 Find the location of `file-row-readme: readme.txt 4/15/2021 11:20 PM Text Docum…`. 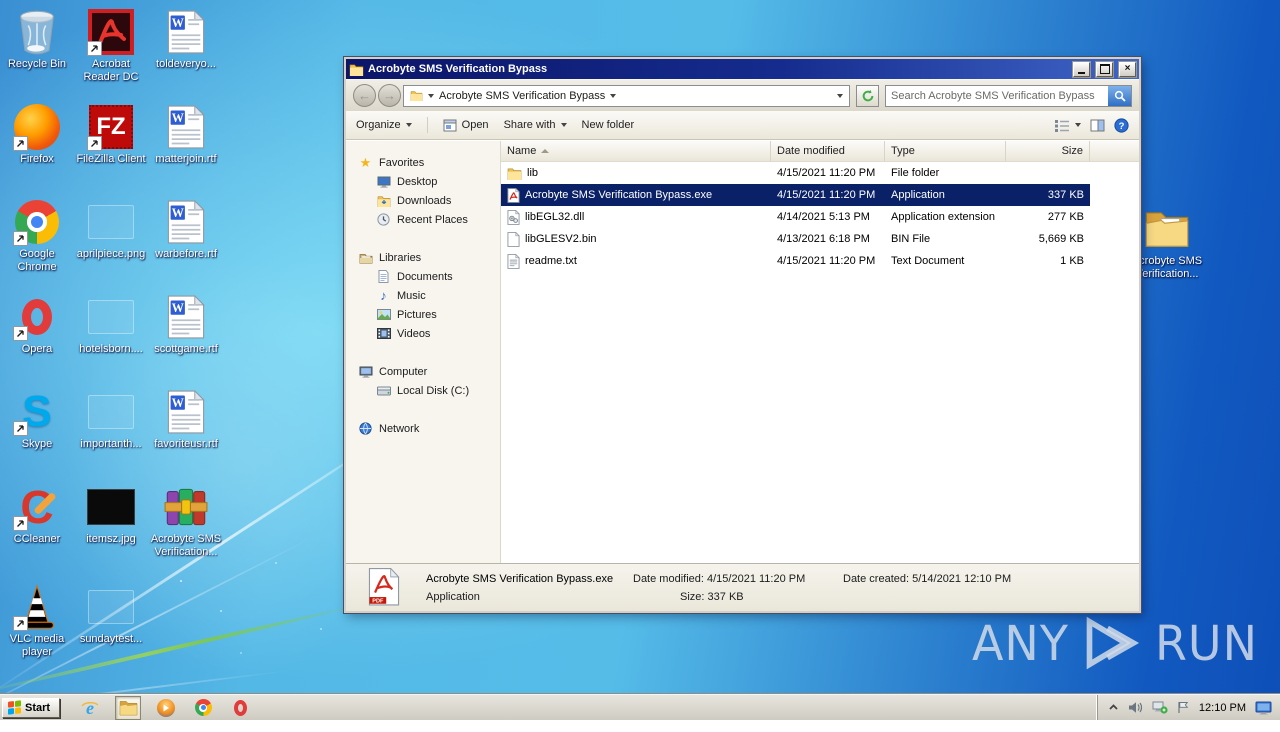

file-row-readme: readme.txt 4/15/2021 11:20 PM Text Docum… is located at coordinates (820, 261).